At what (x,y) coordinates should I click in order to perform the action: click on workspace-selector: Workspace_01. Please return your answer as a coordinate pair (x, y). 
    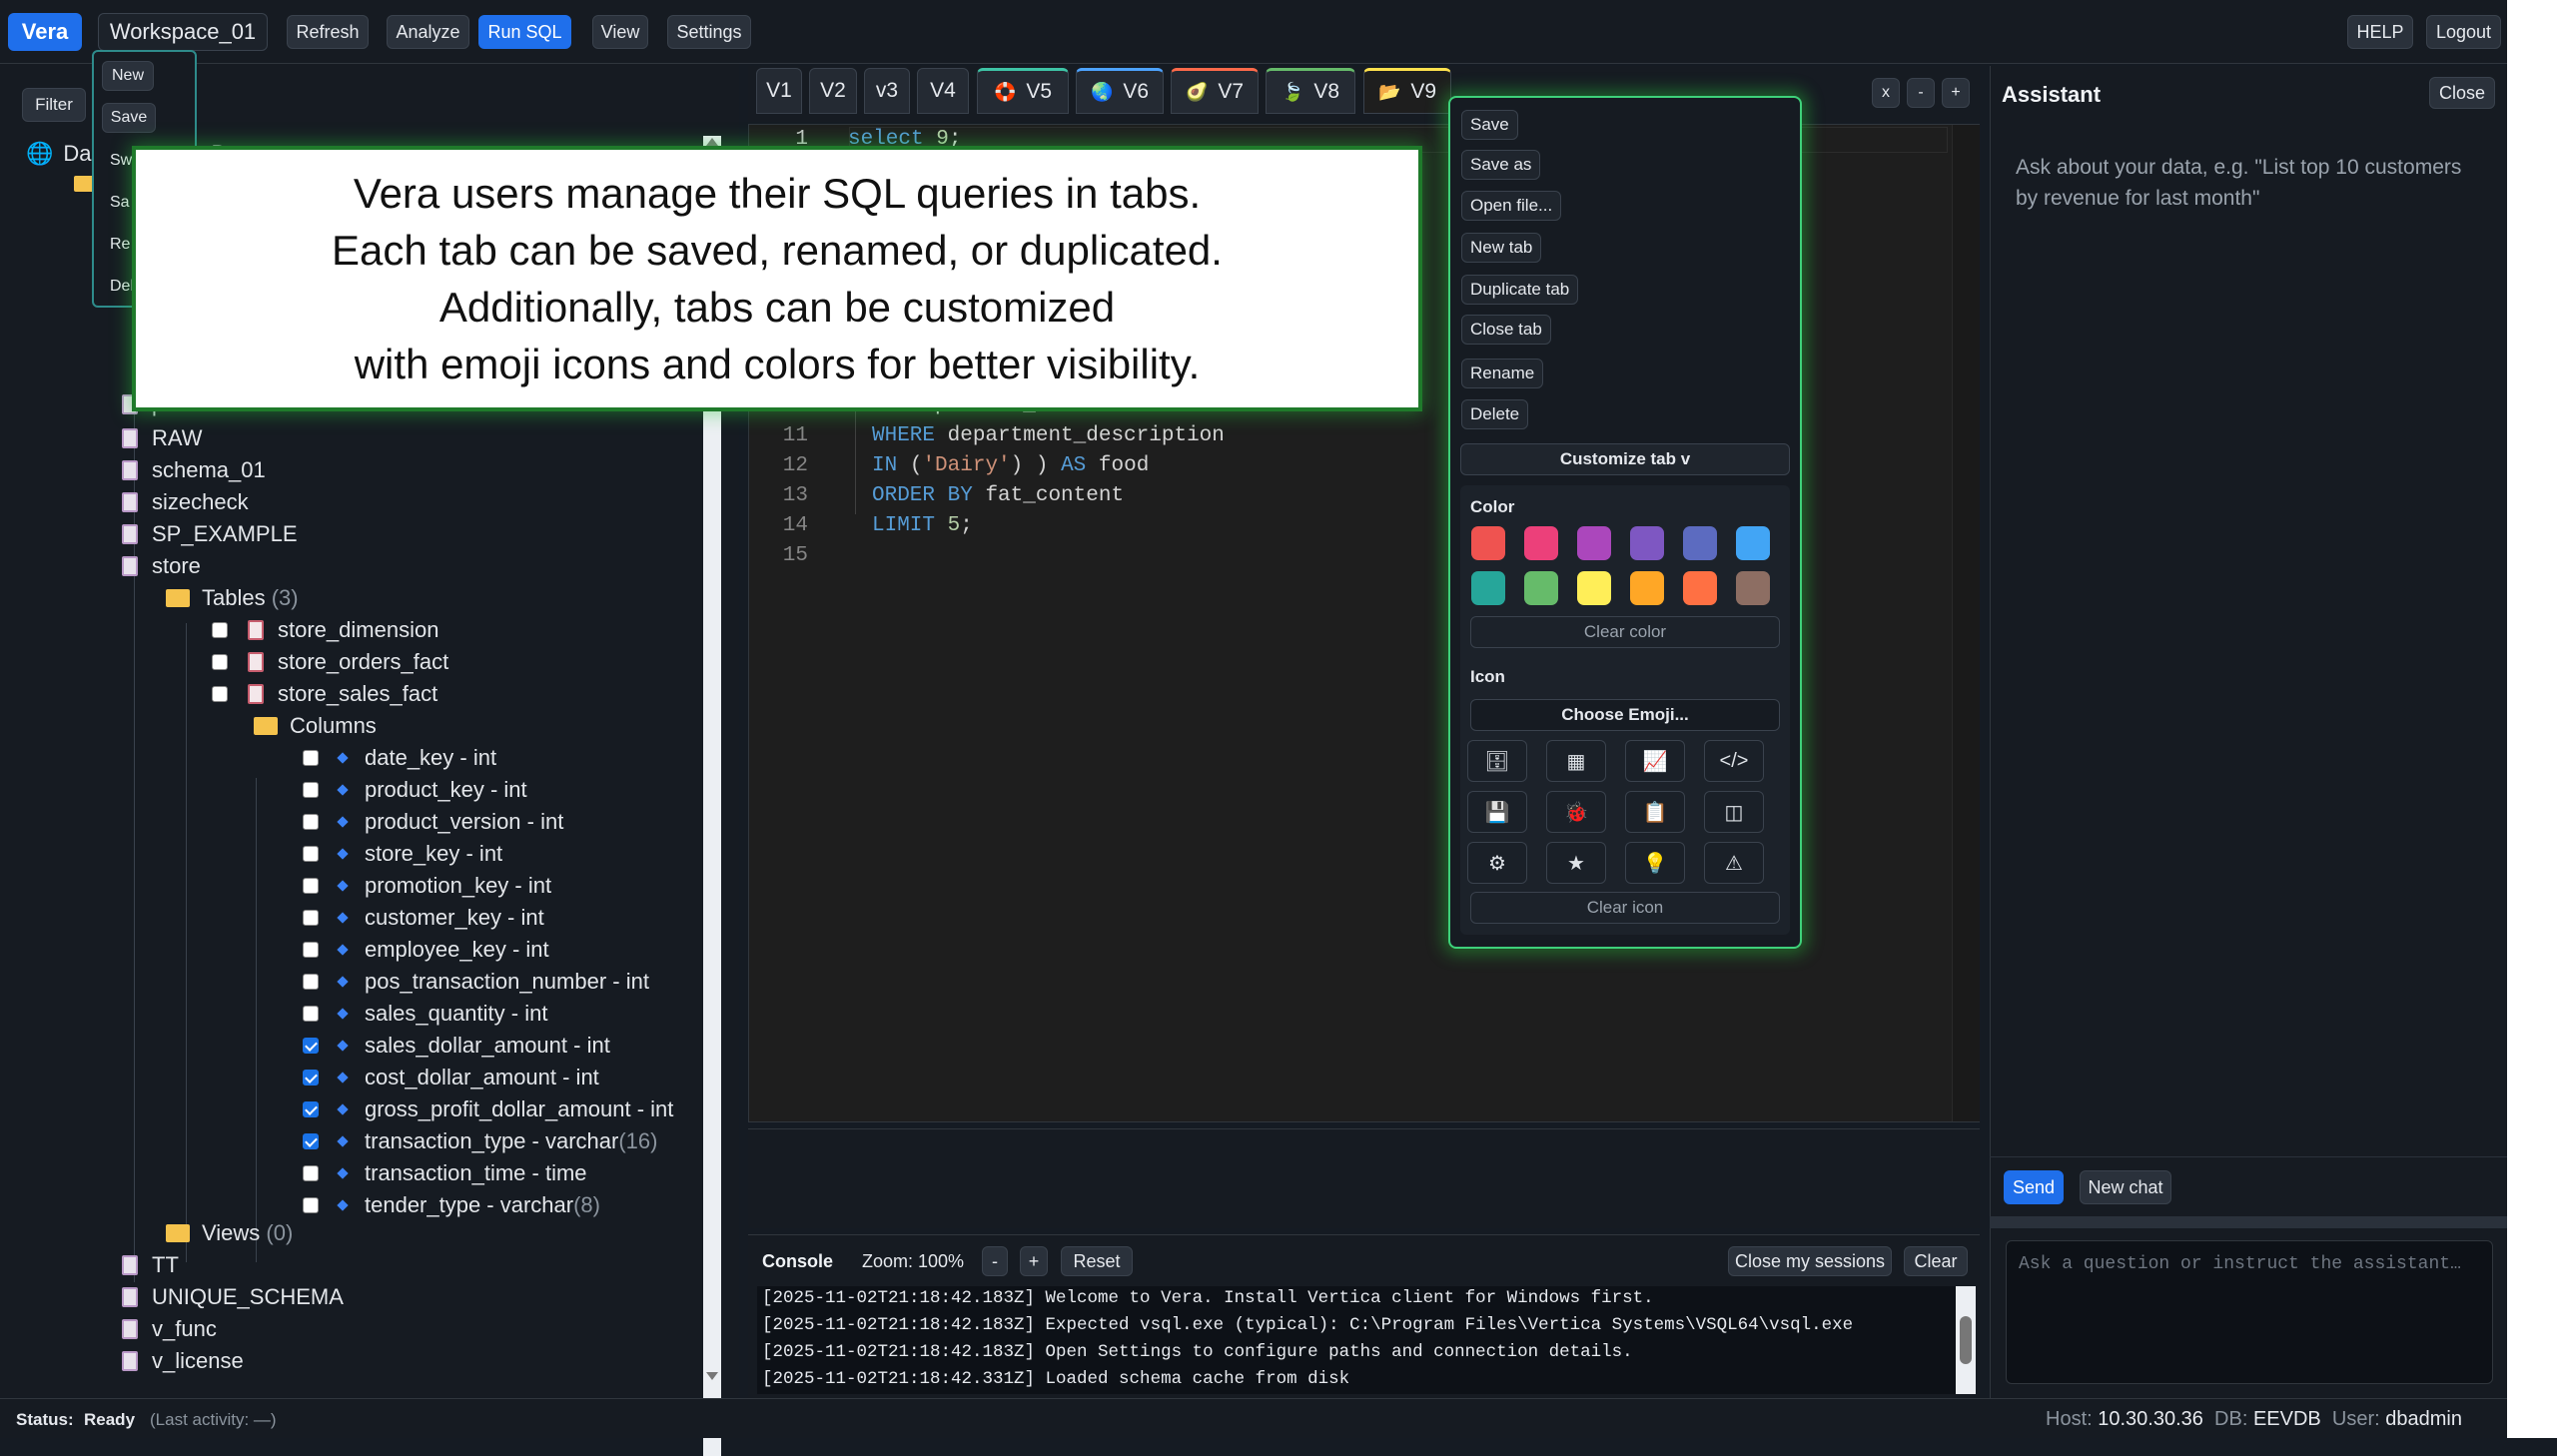
    Looking at the image, I should click on (183, 32).